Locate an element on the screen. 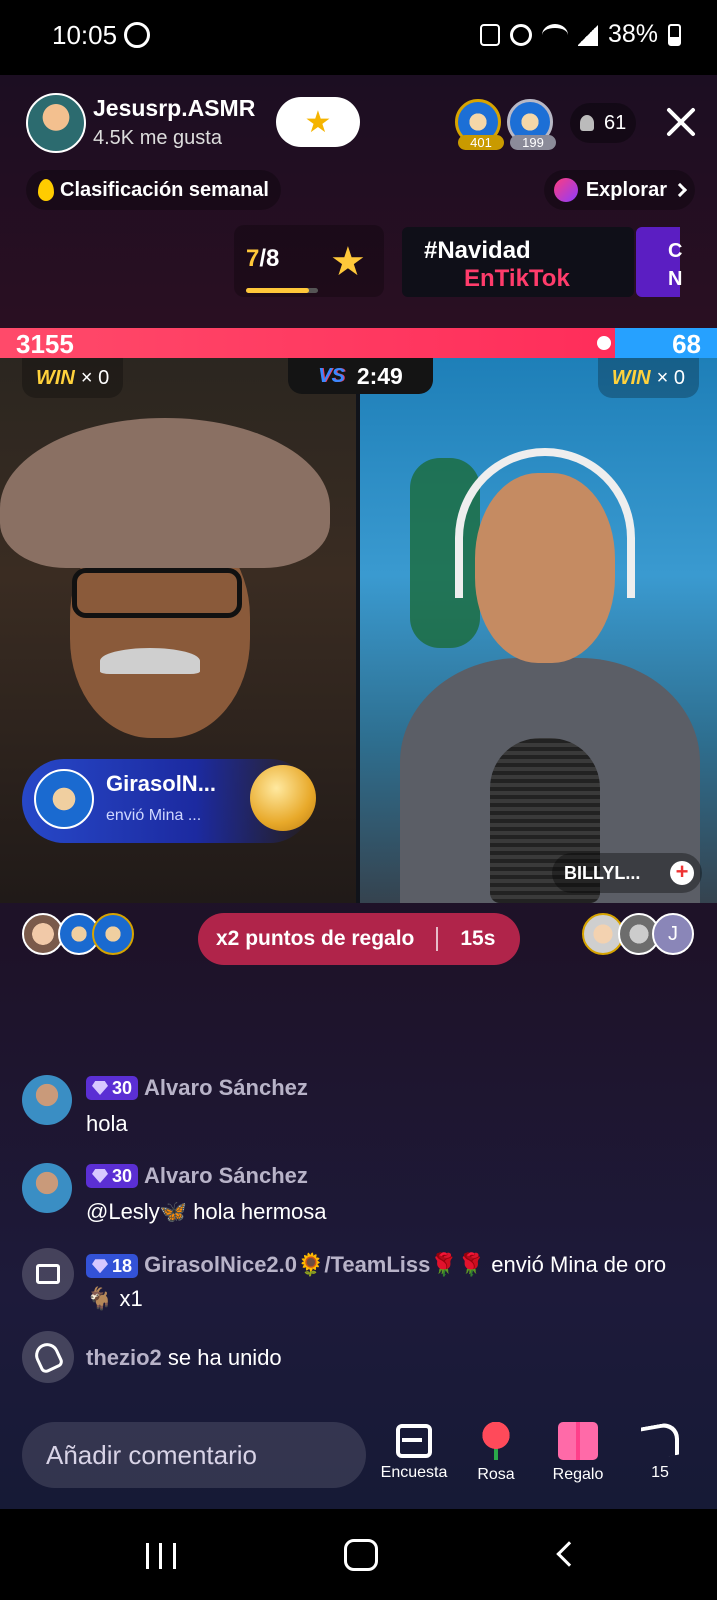 This screenshot has width=717, height=1600. explore-icon is located at coordinates (565, 190).